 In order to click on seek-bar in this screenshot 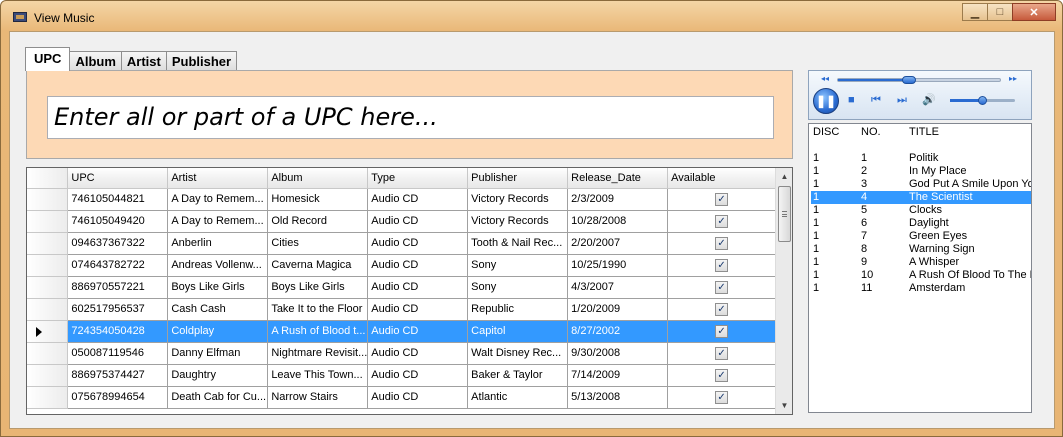, I will do `click(919, 80)`.